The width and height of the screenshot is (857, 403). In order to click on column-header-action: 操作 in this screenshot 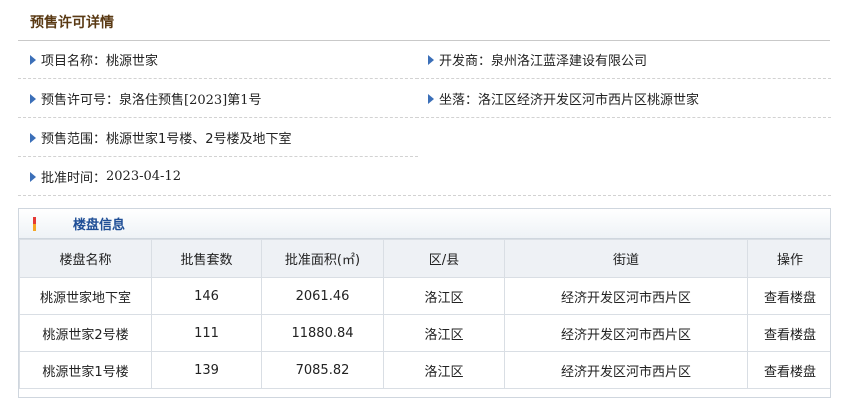, I will do `click(788, 258)`.